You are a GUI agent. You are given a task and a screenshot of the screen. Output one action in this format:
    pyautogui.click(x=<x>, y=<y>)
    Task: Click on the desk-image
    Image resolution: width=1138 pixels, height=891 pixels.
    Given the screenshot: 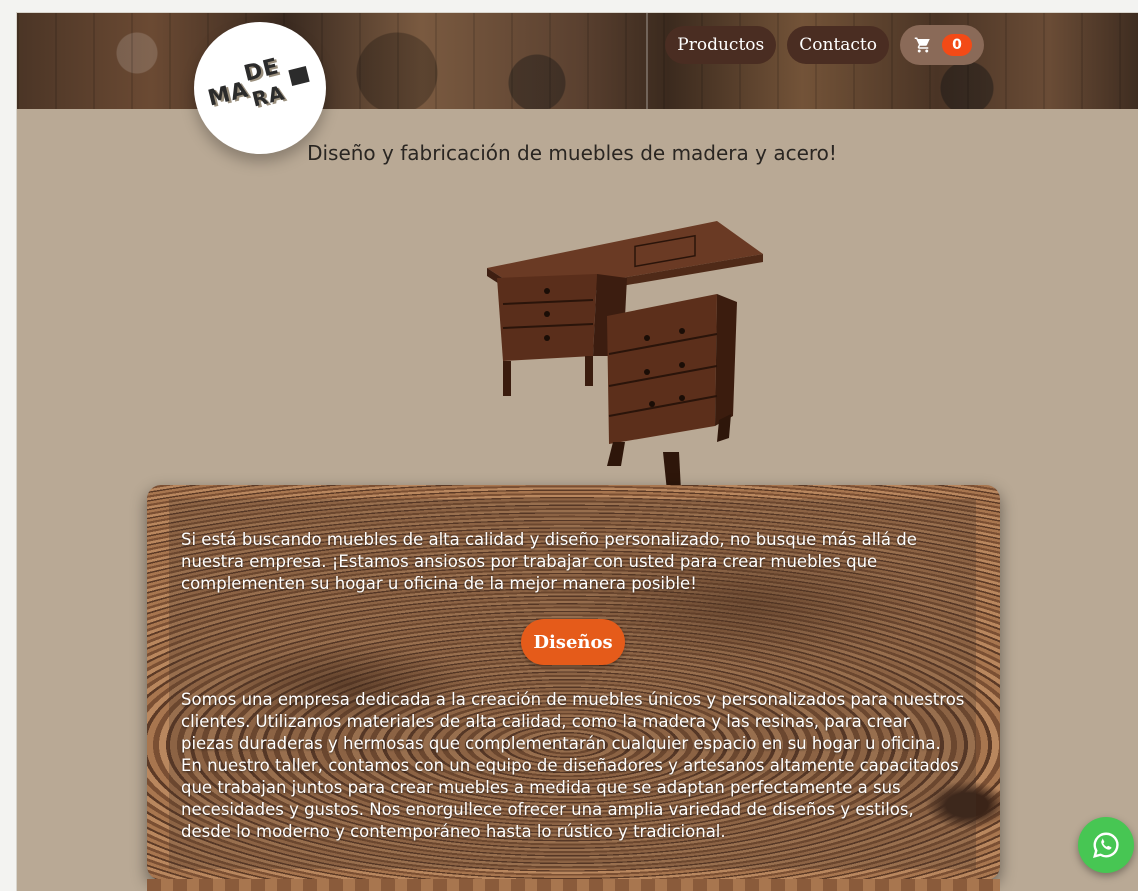 What is the action you would take?
    pyautogui.click(x=625, y=356)
    